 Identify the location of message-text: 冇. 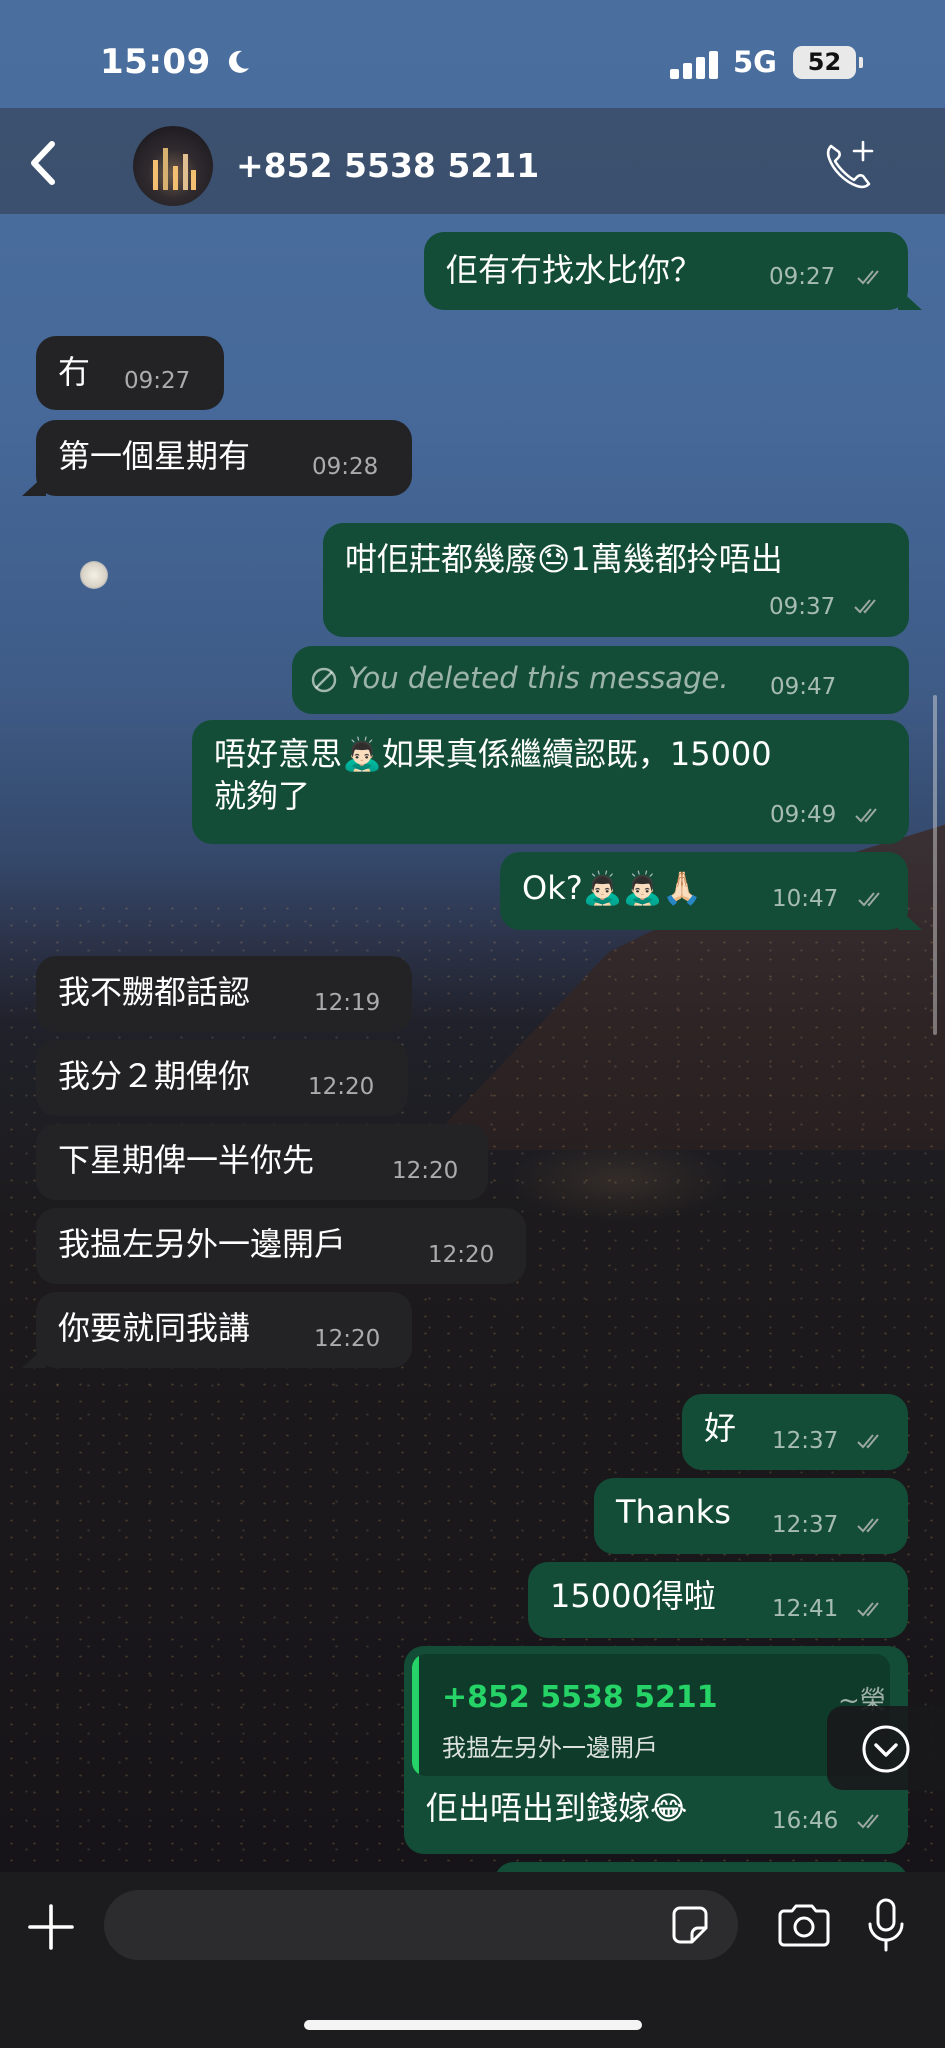
(74, 372).